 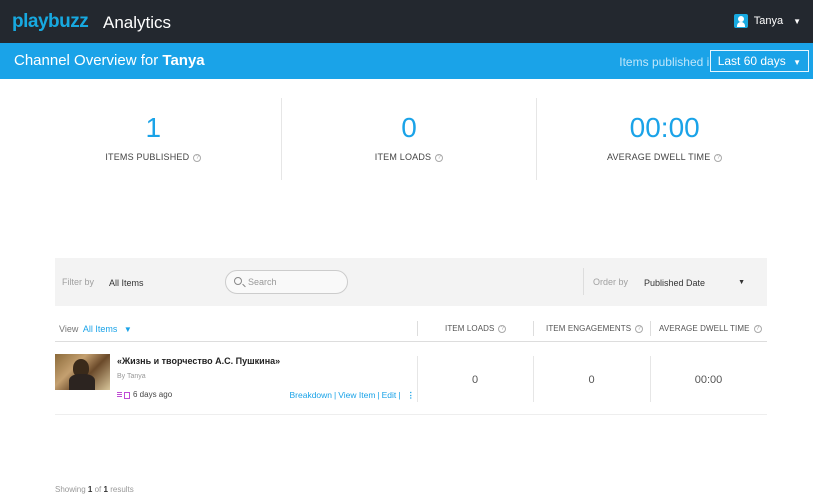 I want to click on user-avatar-icon, so click(x=740, y=21).